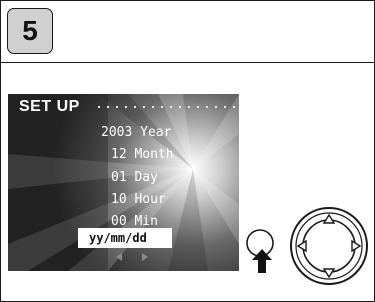  Describe the element at coordinates (136, 133) in the screenshot. I see `year-field: 2003 Year` at that location.